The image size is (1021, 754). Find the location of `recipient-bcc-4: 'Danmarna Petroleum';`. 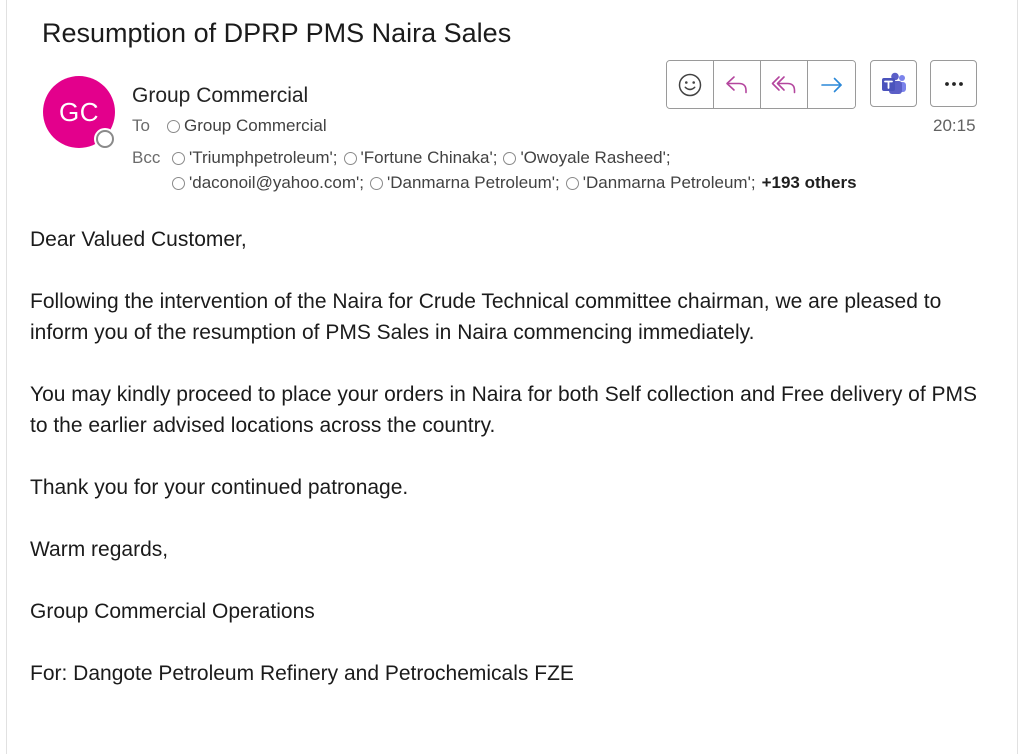

recipient-bcc-4: 'Danmarna Petroleum'; is located at coordinates (464, 183).